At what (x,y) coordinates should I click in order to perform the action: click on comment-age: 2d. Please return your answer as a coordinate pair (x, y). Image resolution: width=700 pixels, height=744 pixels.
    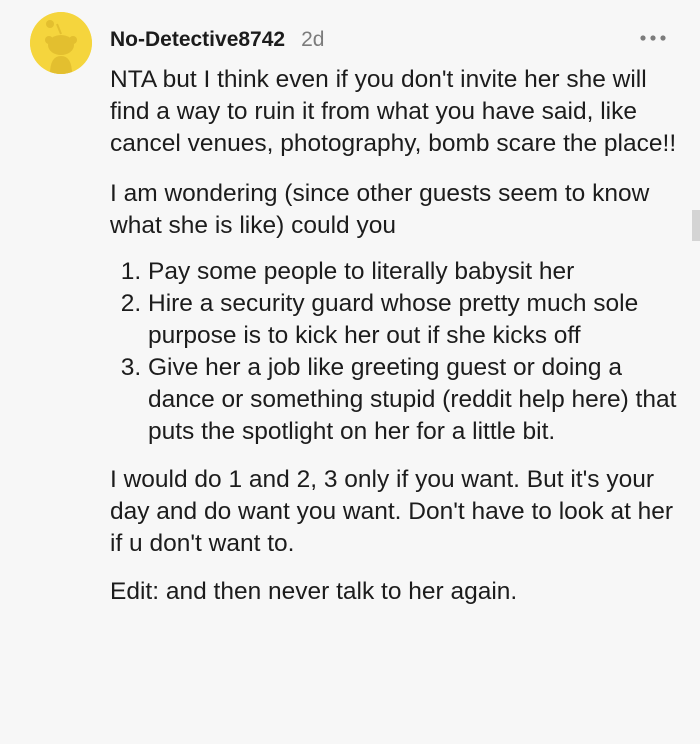
    Looking at the image, I should click on (313, 39).